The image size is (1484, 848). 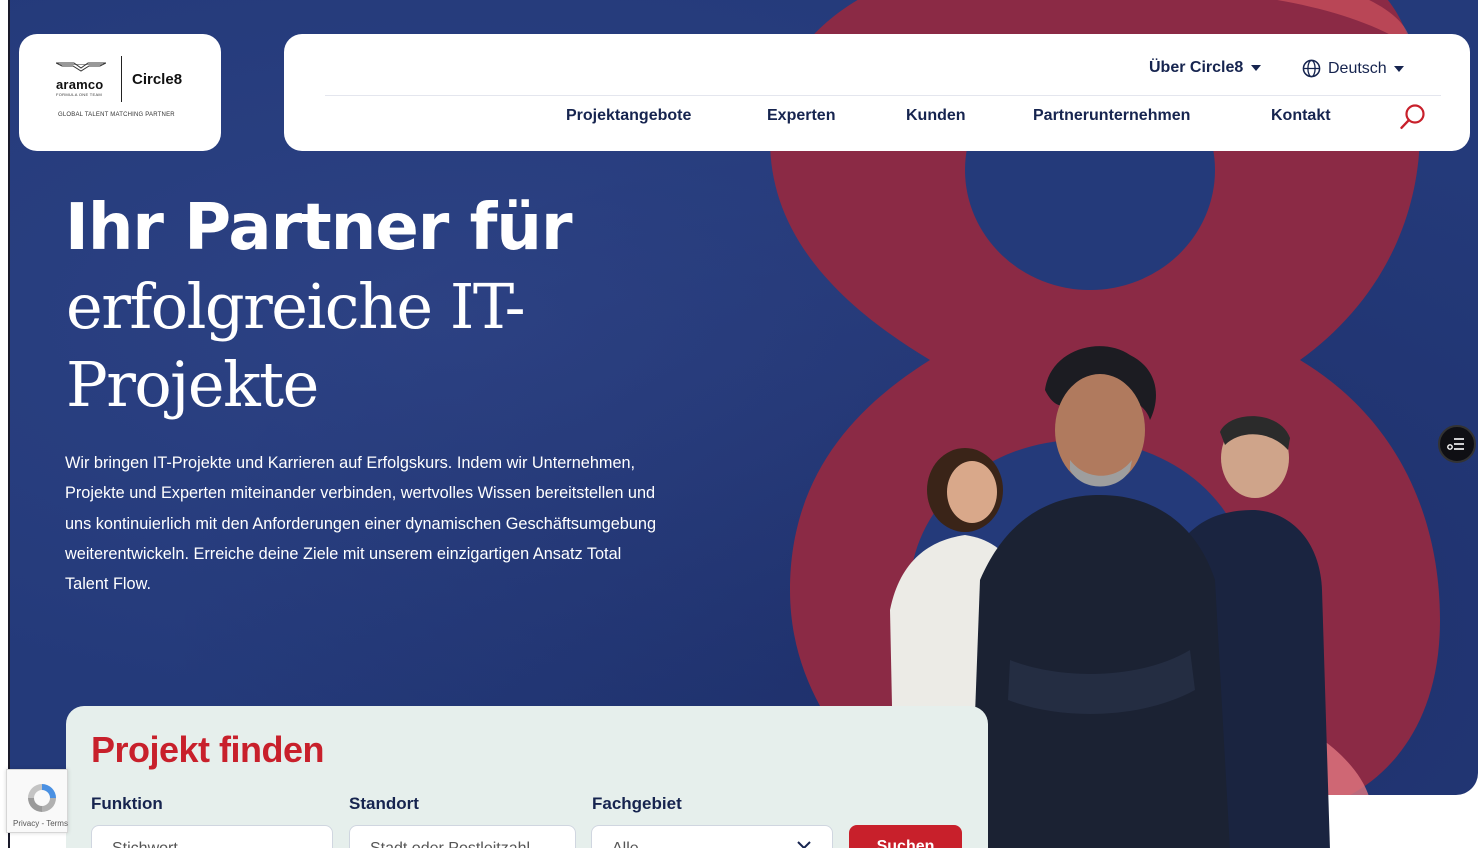 What do you see at coordinates (1111, 116) in the screenshot?
I see `nav-link-partners: Partnerunternehmen` at bounding box center [1111, 116].